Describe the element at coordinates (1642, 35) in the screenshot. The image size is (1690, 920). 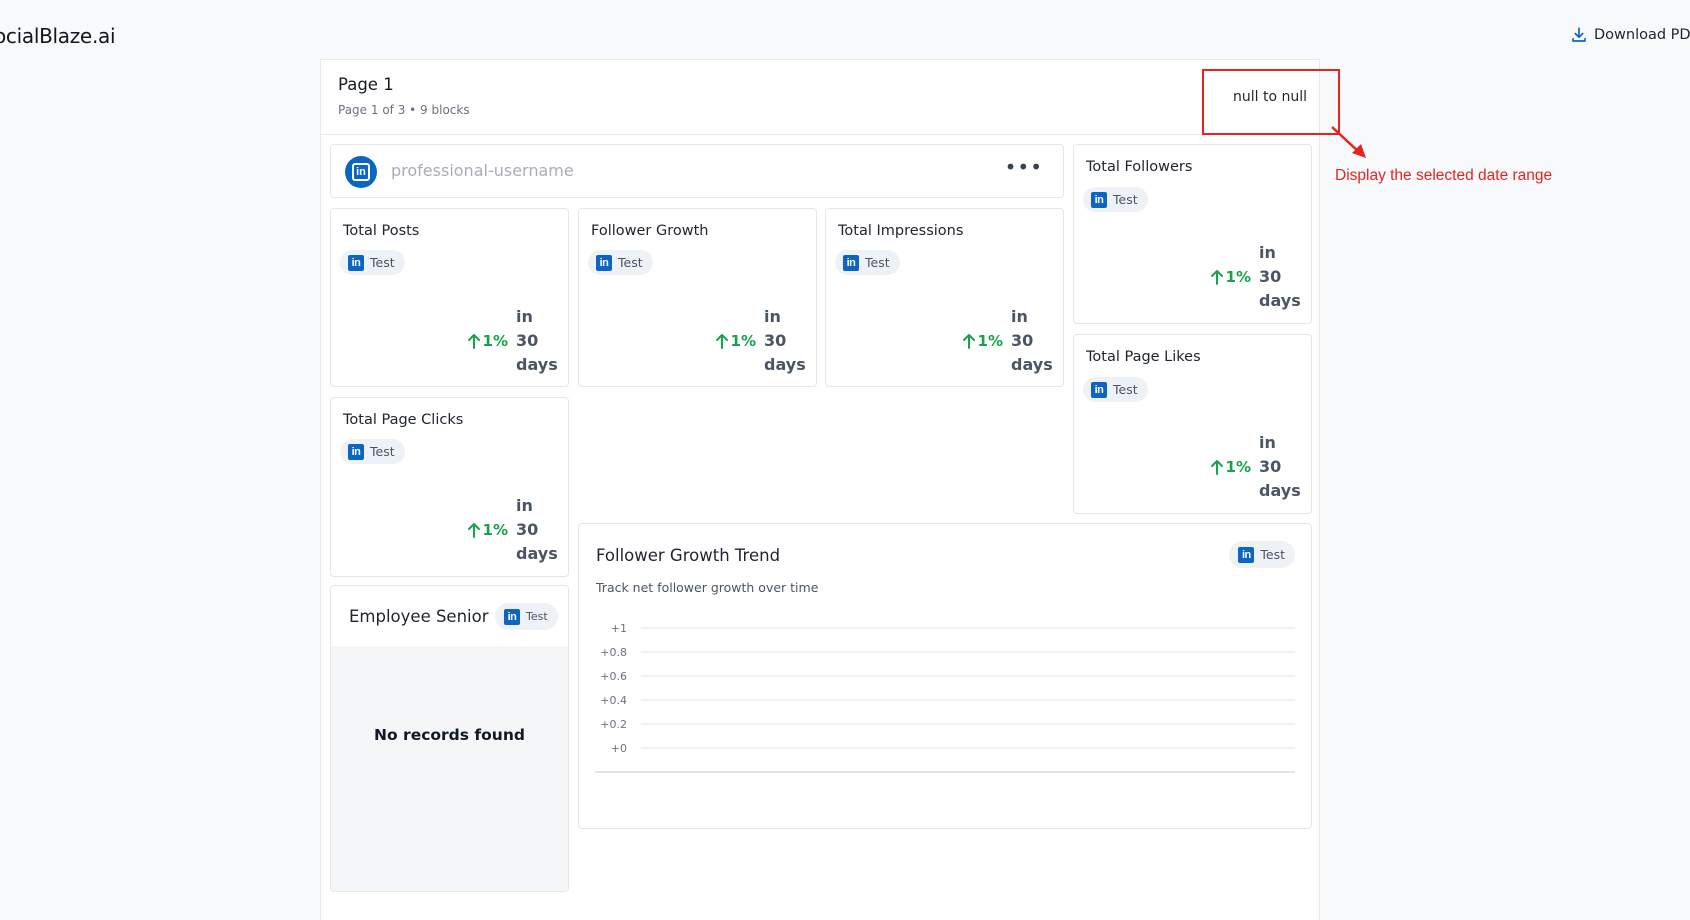
I see `download-label: Download PD` at that location.